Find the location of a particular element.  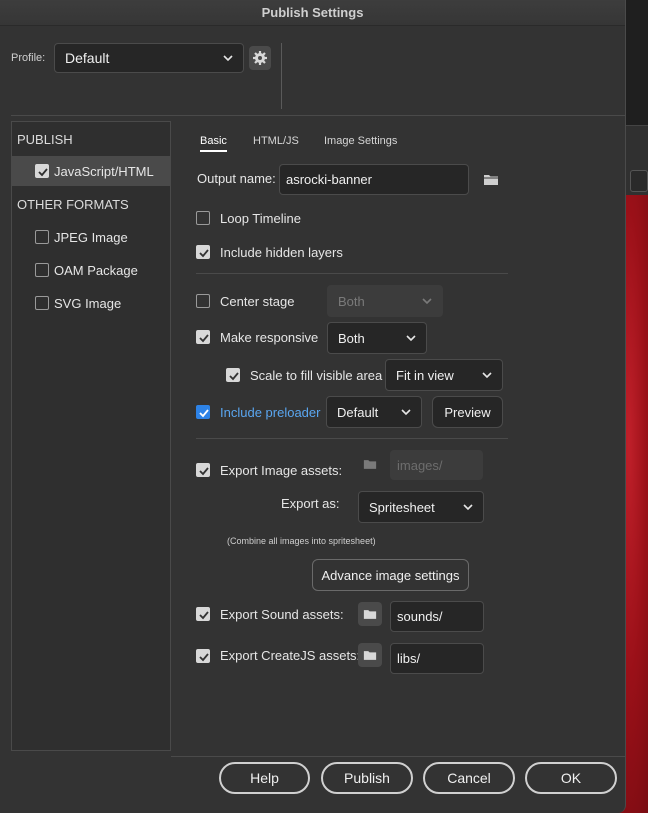

scale-to-fill-value: Fit in view is located at coordinates (425, 375).